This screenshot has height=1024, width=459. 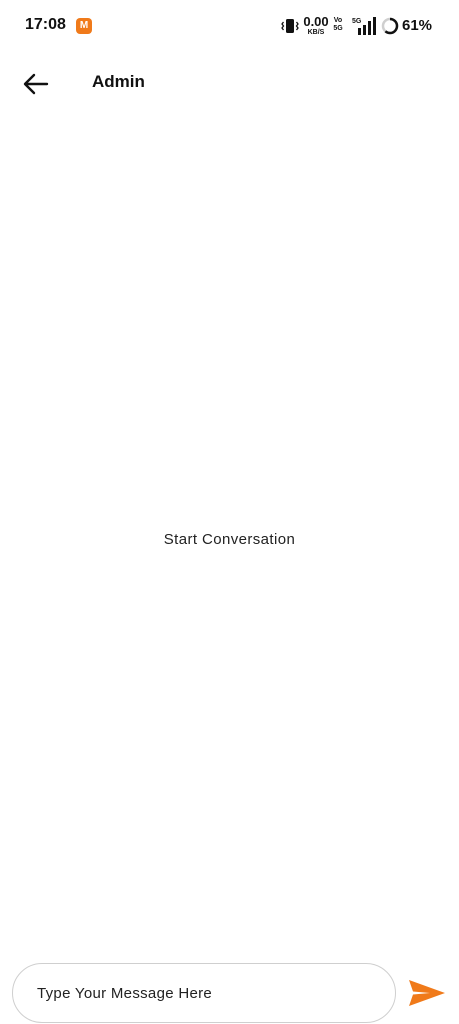 I want to click on page-title: Admin, so click(x=118, y=81).